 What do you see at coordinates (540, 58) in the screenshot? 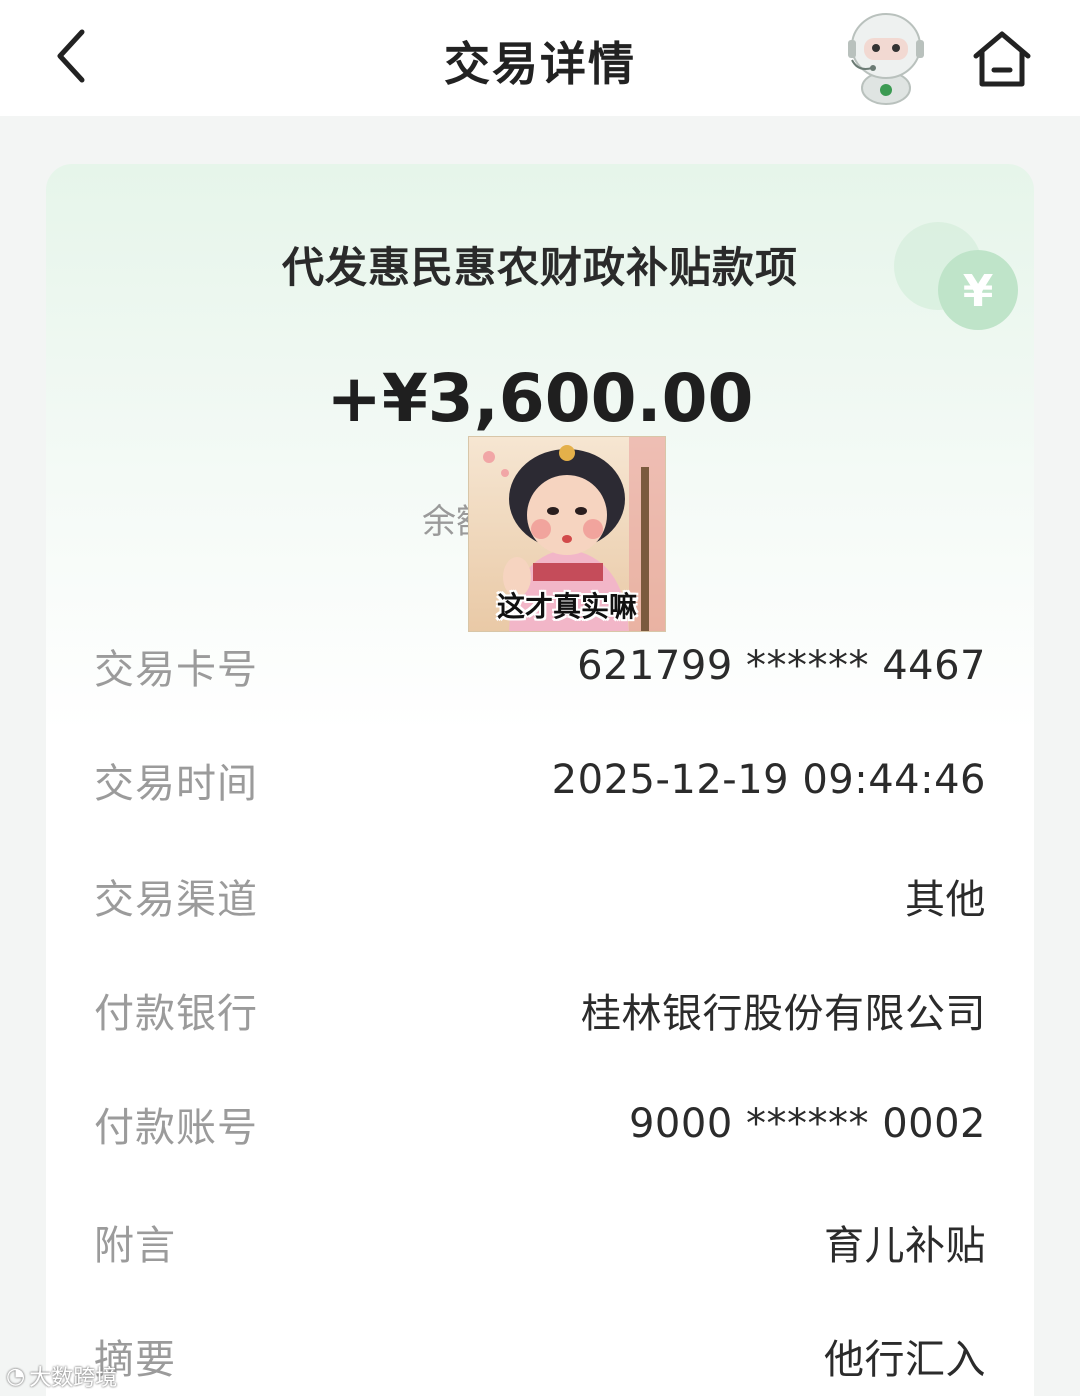
I see `top-nav-bar: 交易详情` at bounding box center [540, 58].